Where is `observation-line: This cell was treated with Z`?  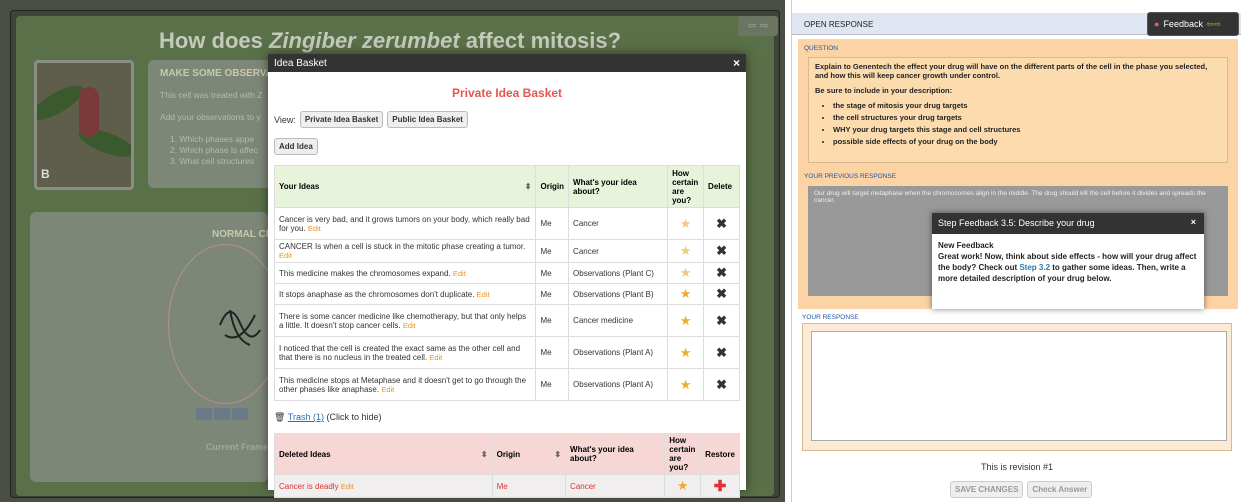 observation-line: This cell was treated with Z is located at coordinates (211, 95).